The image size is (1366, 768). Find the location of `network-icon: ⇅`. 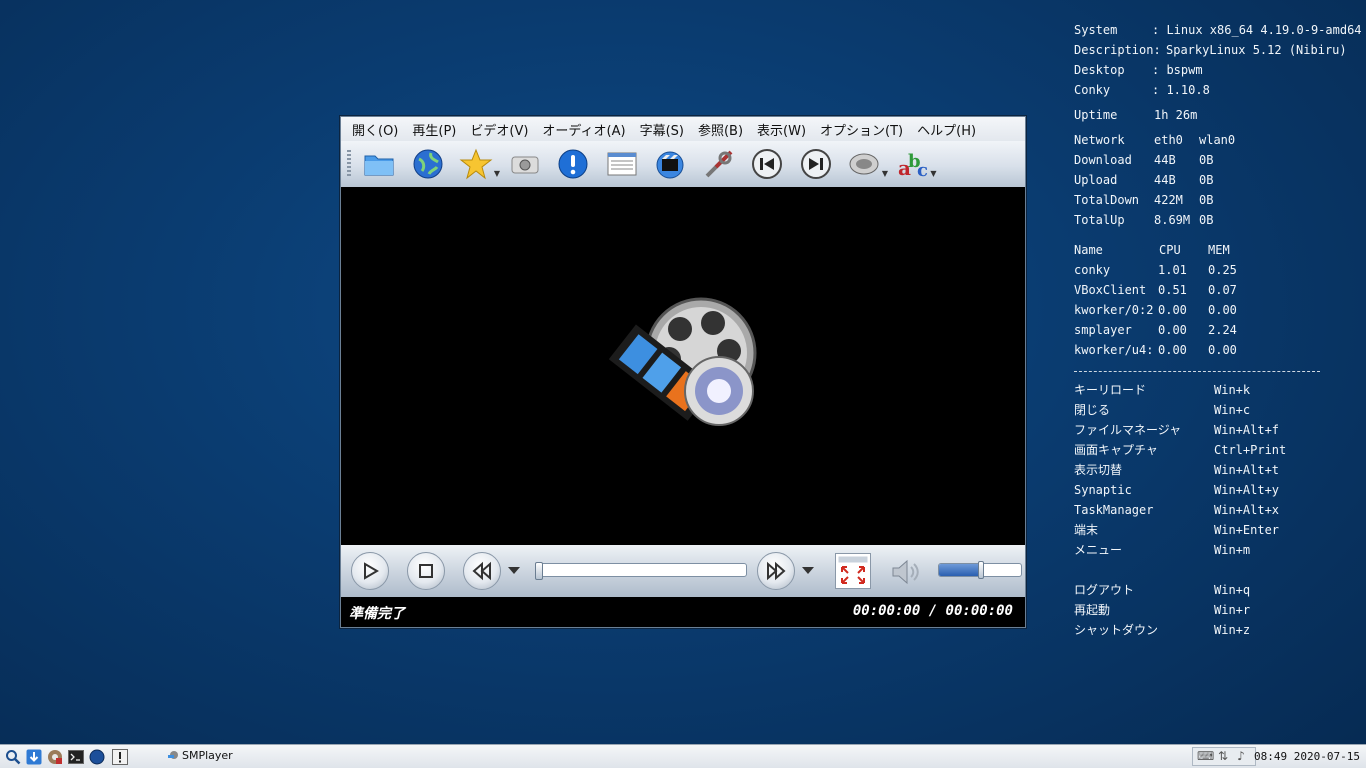

network-icon: ⇅ is located at coordinates (1223, 757).